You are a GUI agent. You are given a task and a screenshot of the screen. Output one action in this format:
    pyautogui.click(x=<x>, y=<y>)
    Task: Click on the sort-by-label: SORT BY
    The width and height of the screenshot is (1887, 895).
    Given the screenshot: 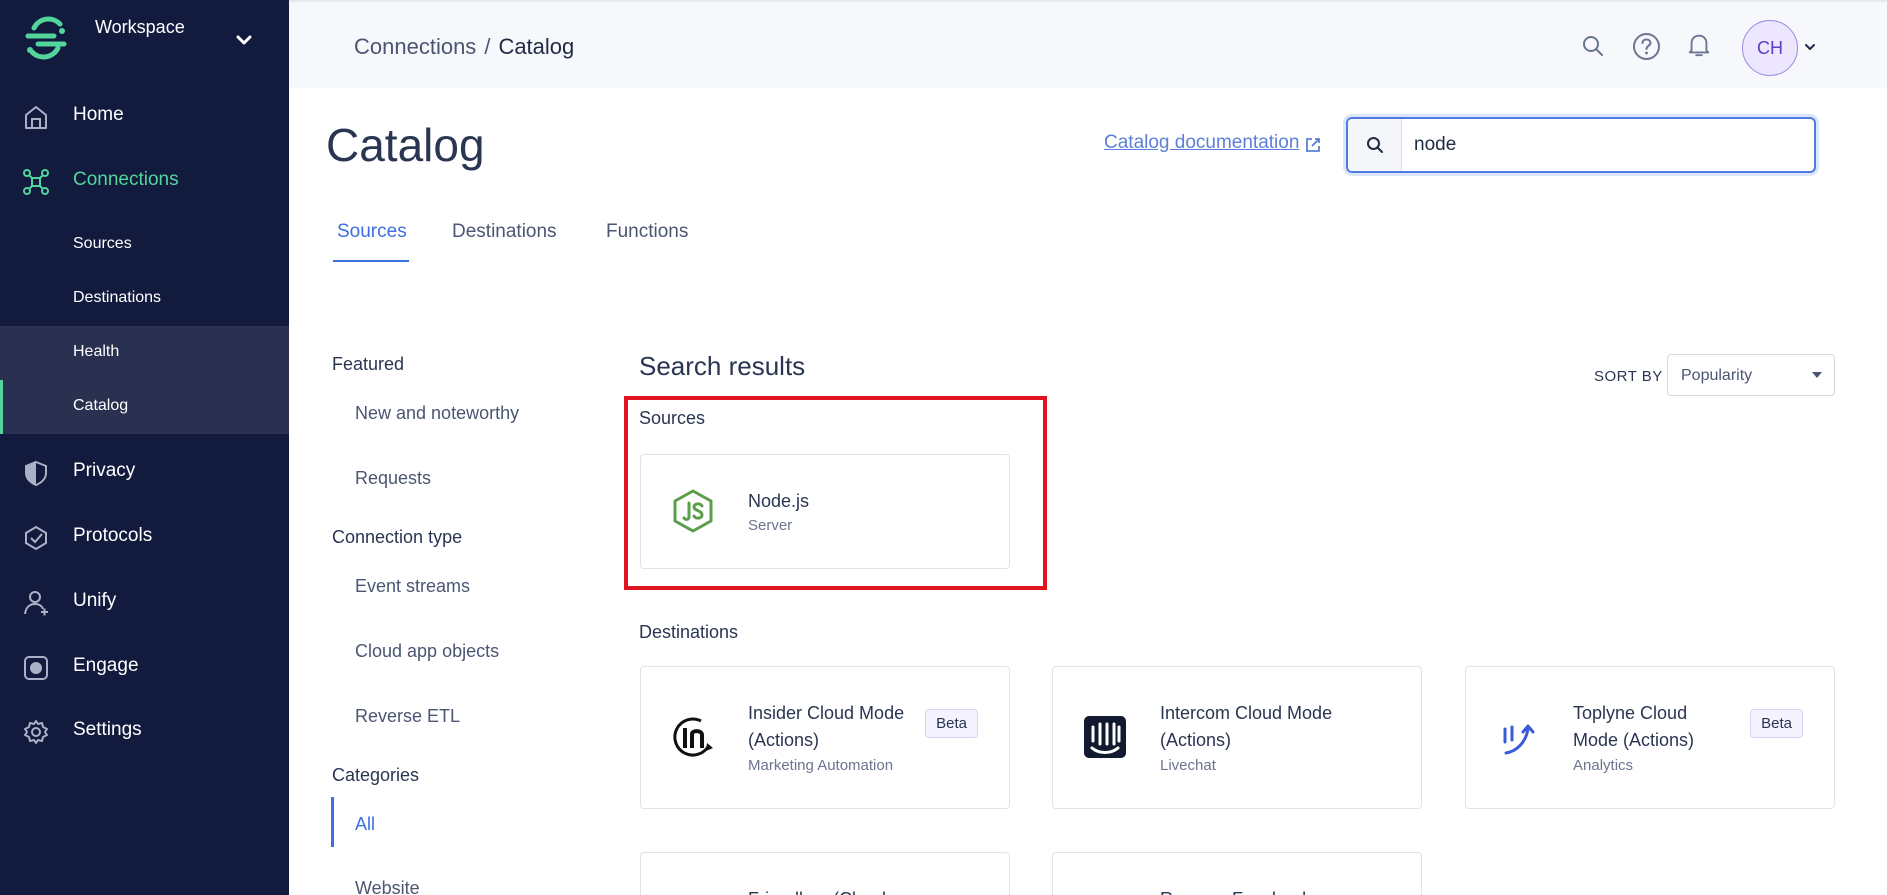 What is the action you would take?
    pyautogui.click(x=1628, y=376)
    